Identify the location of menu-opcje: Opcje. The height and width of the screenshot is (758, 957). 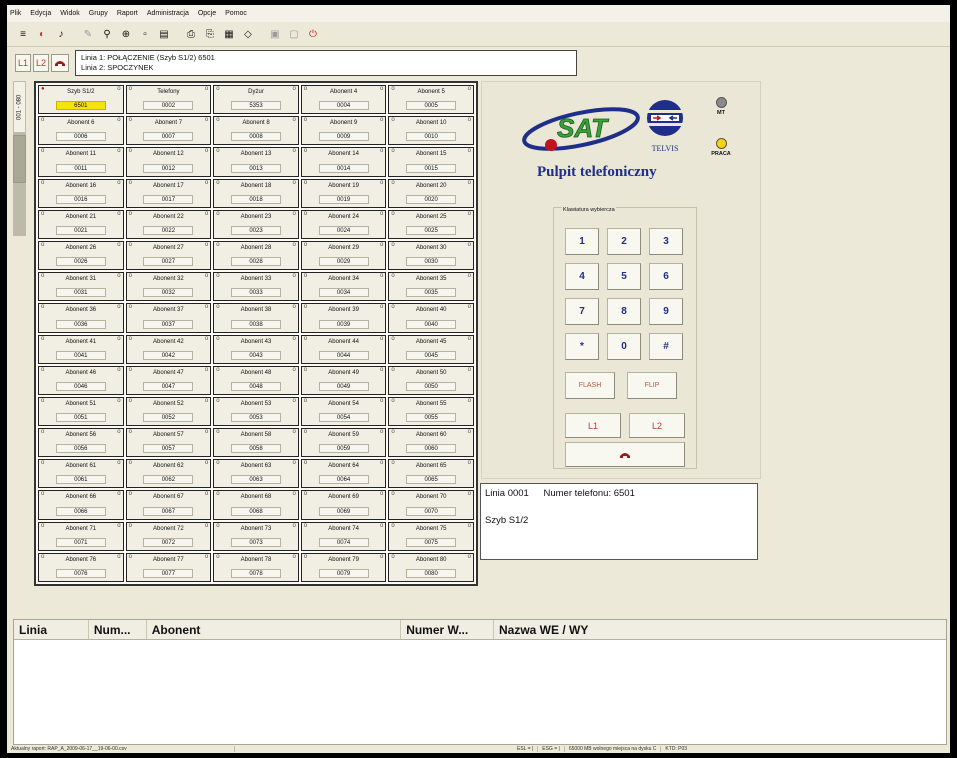
(207, 13).